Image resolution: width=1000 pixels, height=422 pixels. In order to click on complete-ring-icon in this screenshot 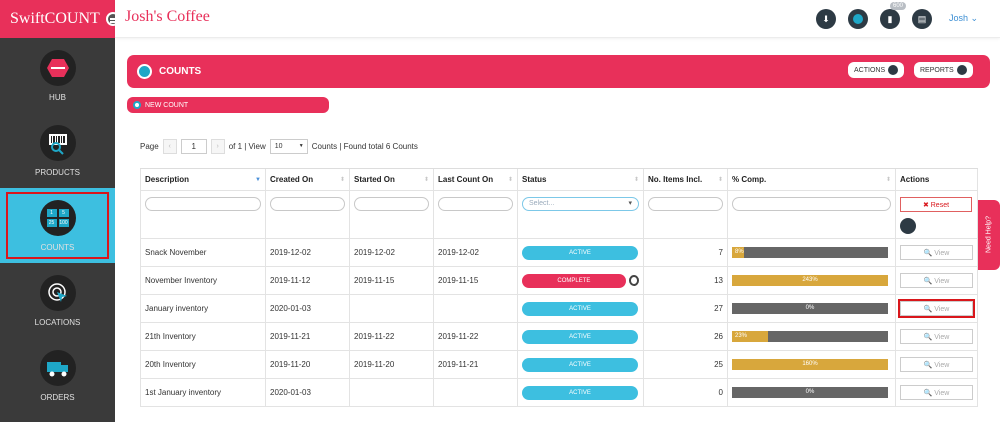, I will do `click(633, 280)`.